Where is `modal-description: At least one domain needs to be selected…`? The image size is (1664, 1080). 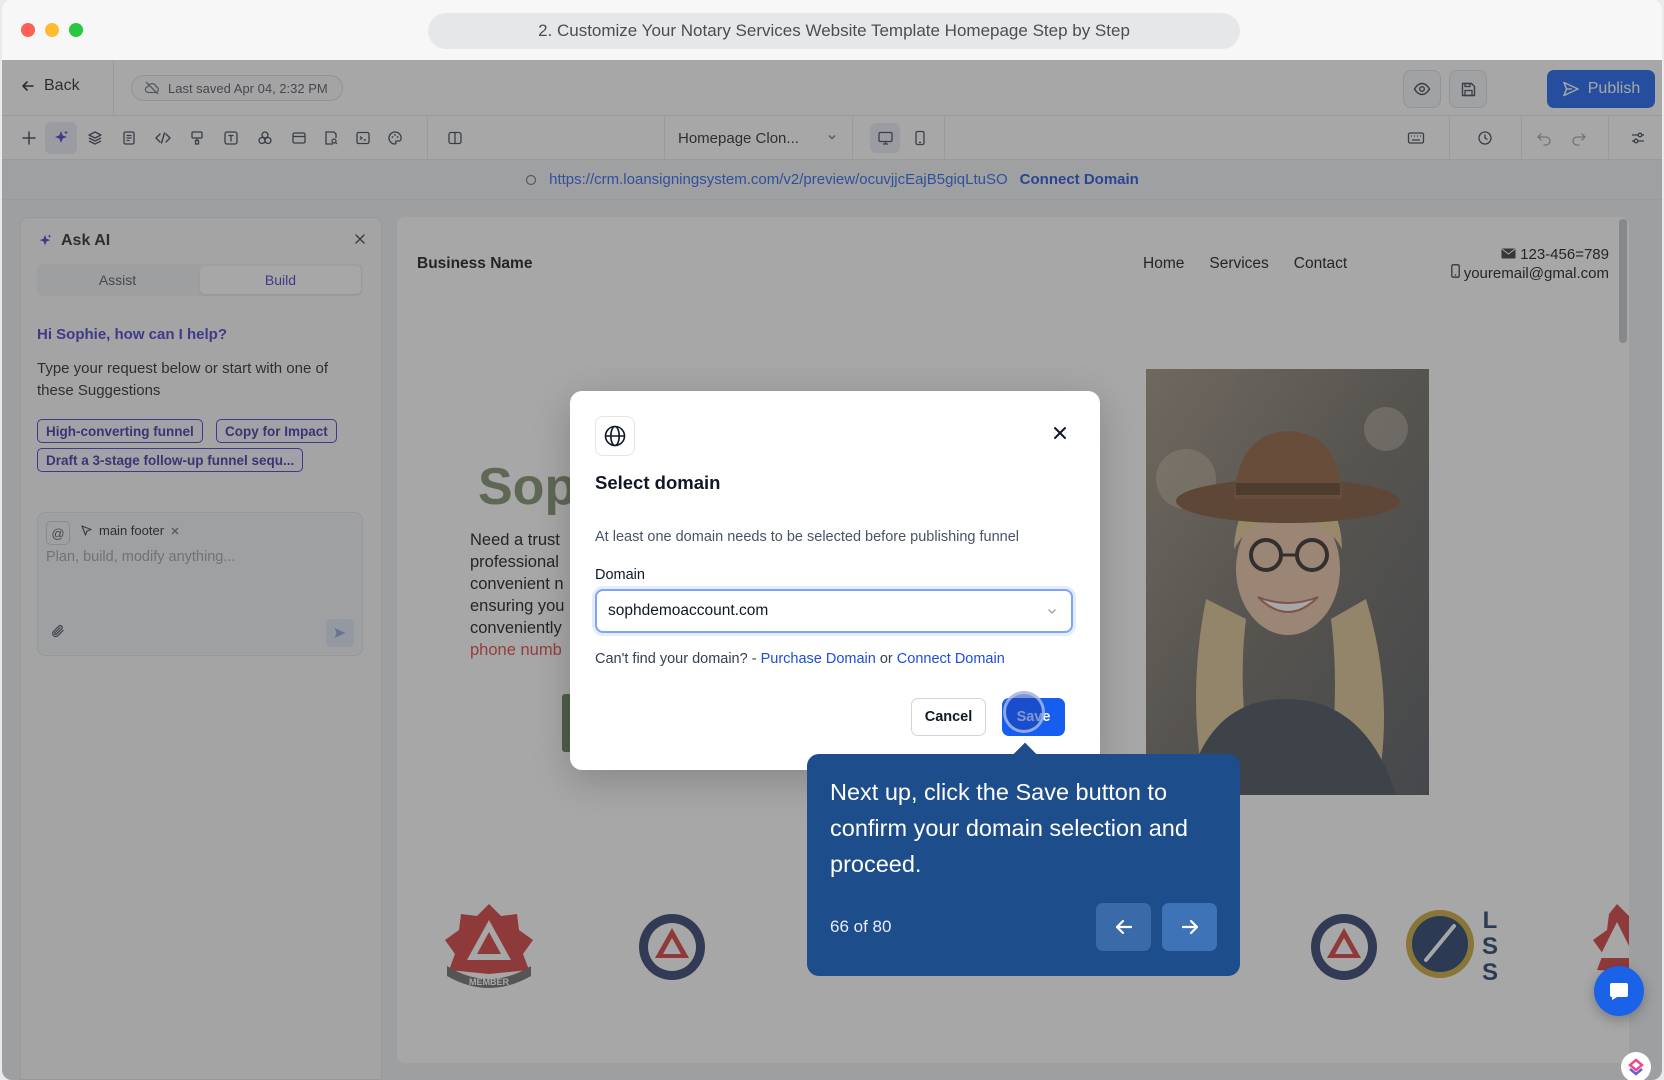 modal-description: At least one domain needs to be selected… is located at coordinates (807, 537).